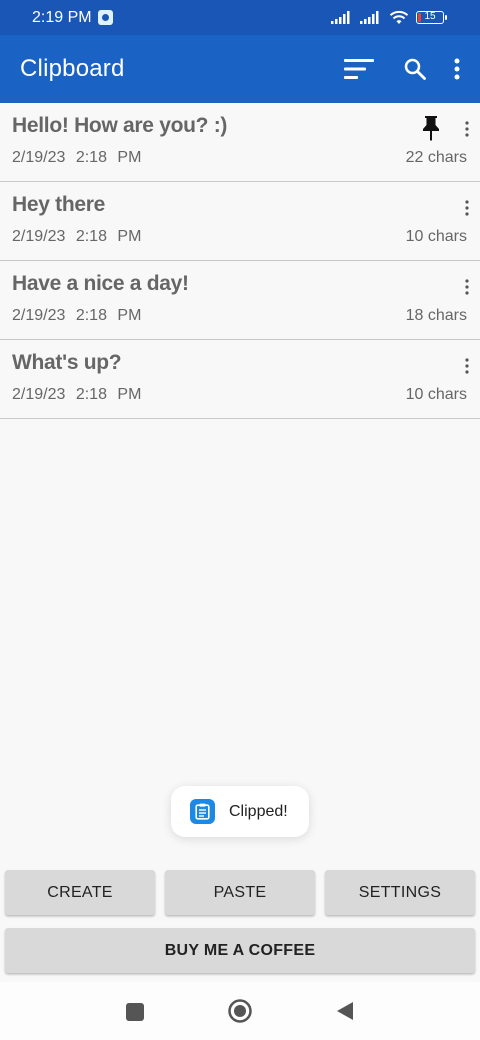 The height and width of the screenshot is (1040, 480). Describe the element at coordinates (240, 892) in the screenshot. I see `paste-button: PASTE` at that location.